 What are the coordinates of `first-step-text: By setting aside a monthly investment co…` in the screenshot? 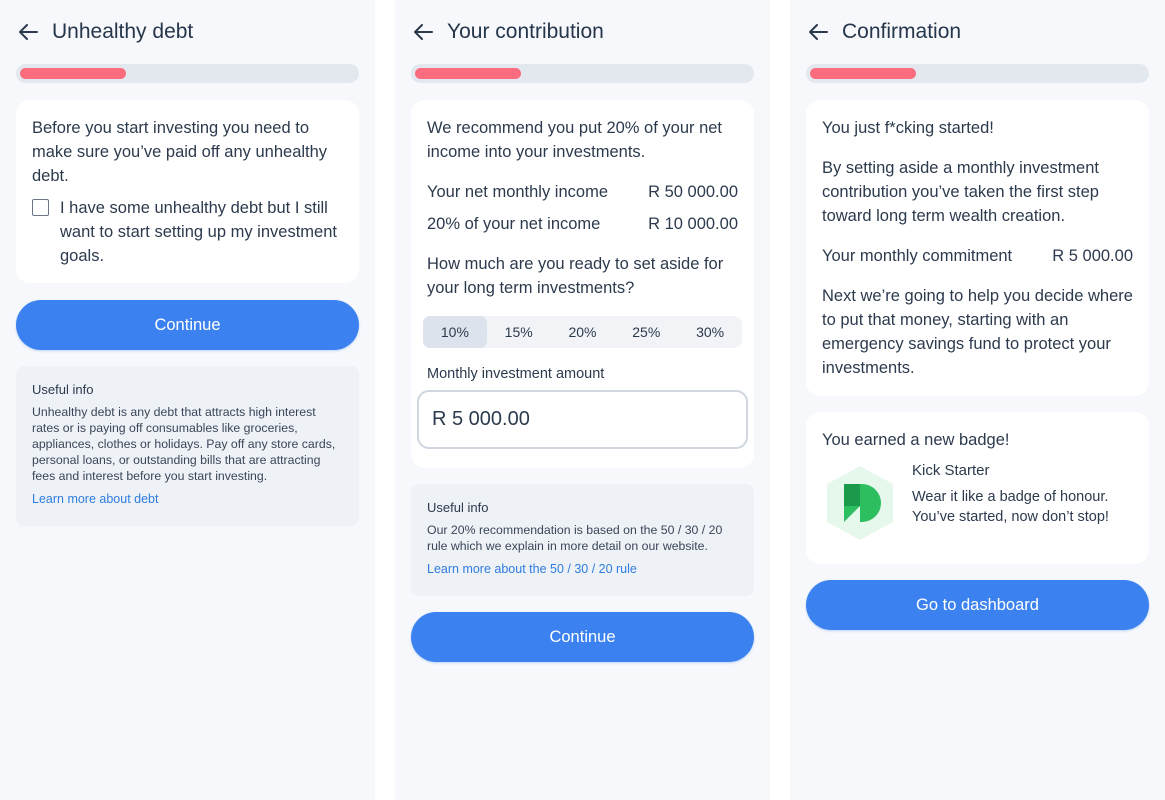 It's located at (960, 192).